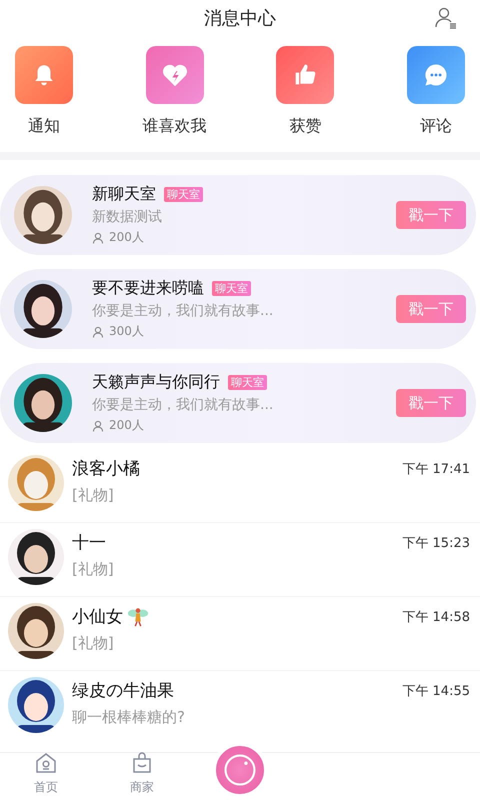 The width and height of the screenshot is (480, 800). What do you see at coordinates (44, 126) in the screenshot?
I see `shortcut-label: 通知` at bounding box center [44, 126].